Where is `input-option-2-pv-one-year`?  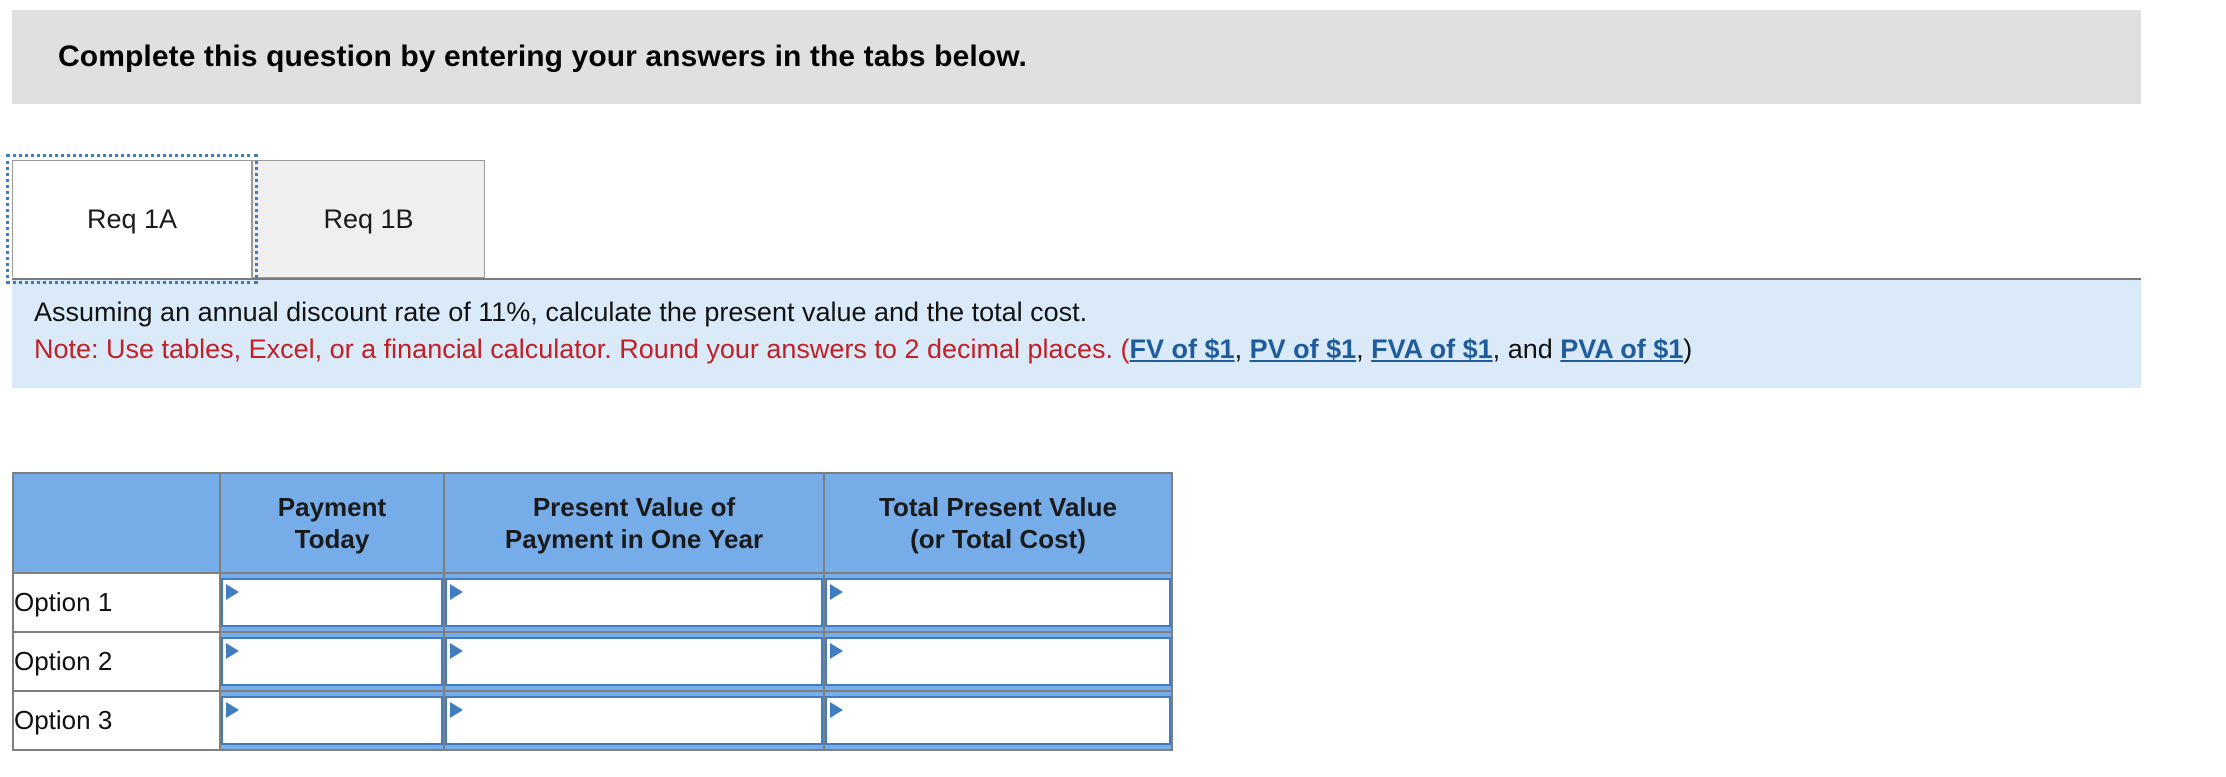
input-option-2-pv-one-year is located at coordinates (634, 661).